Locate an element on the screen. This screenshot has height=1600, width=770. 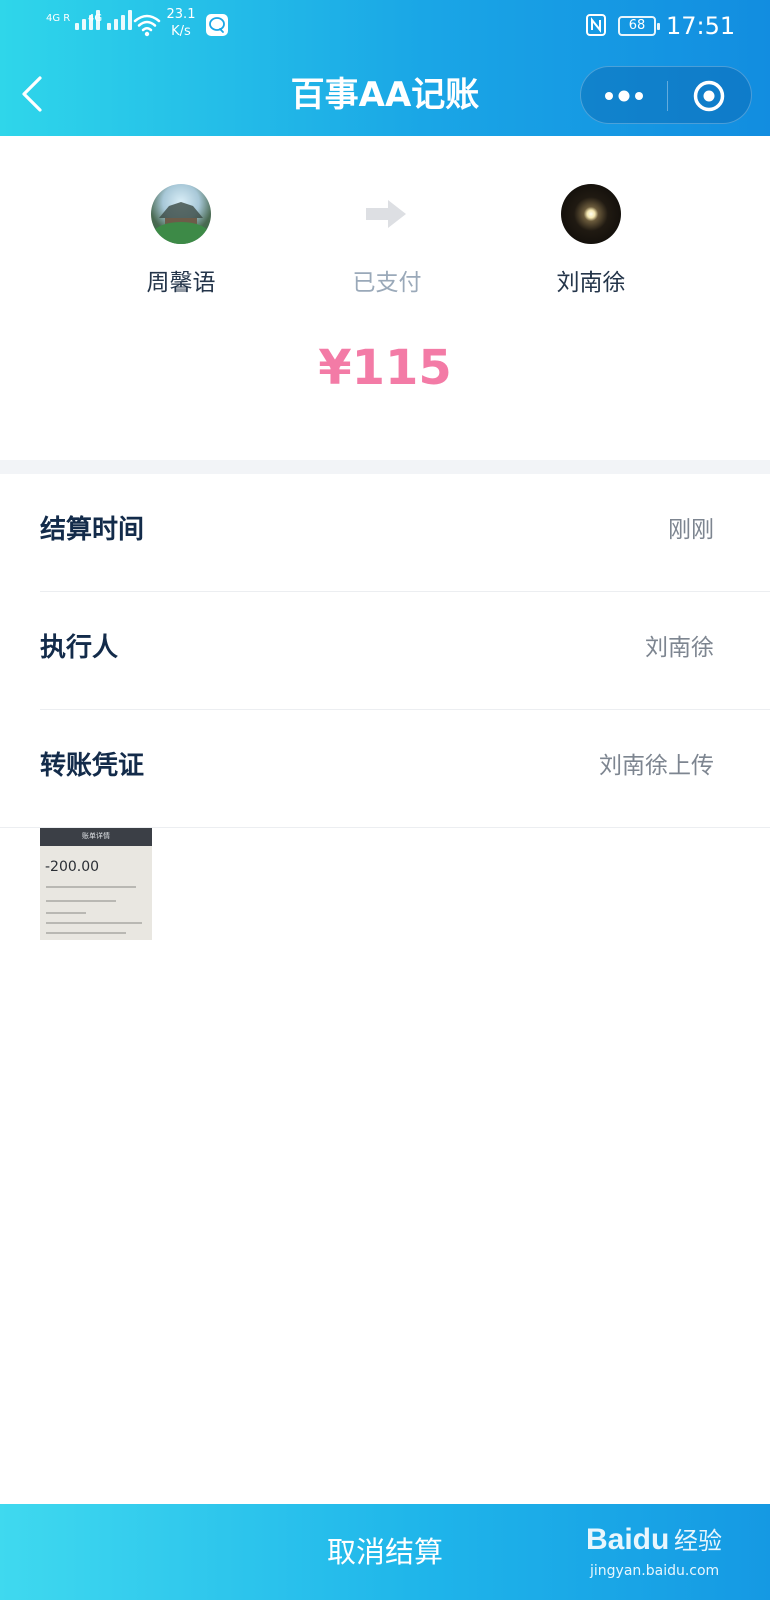
payee-avatar is located at coordinates (591, 214).